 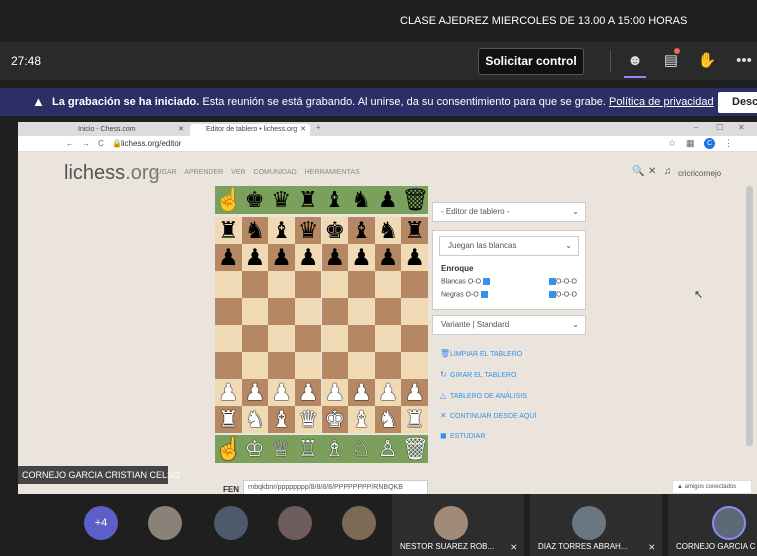 I want to click on raise-hand-icon: ✋, so click(x=707, y=61).